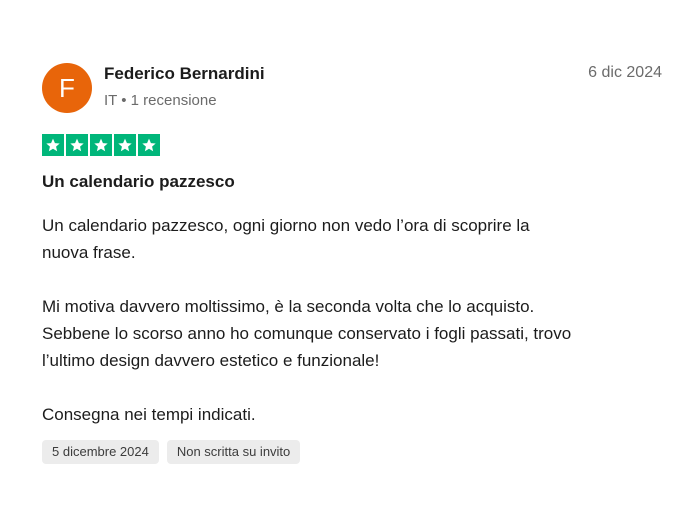 This screenshot has width=700, height=529. I want to click on star-rating, so click(101, 145).